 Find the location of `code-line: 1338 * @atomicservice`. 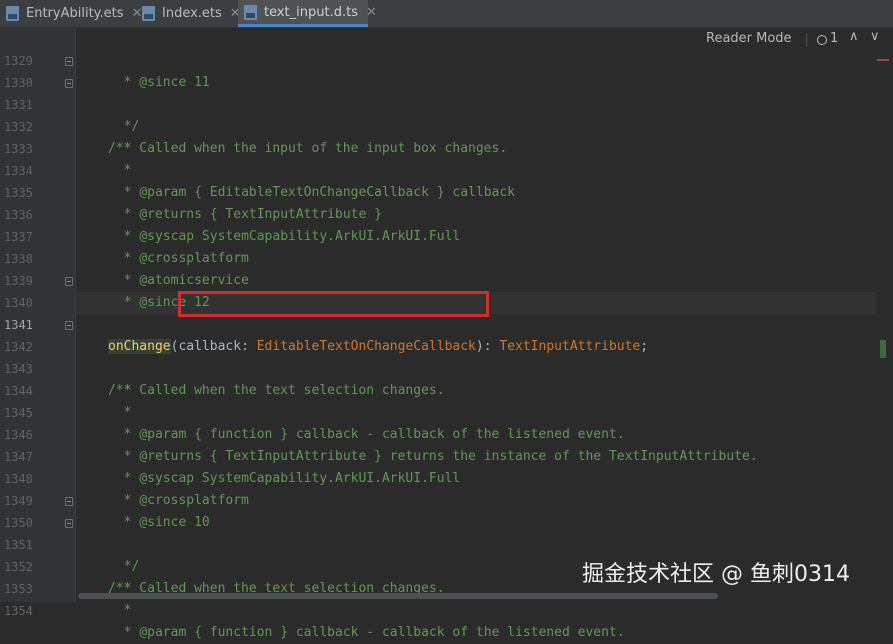

code-line: 1338 * @atomicservice is located at coordinates (439, 257).